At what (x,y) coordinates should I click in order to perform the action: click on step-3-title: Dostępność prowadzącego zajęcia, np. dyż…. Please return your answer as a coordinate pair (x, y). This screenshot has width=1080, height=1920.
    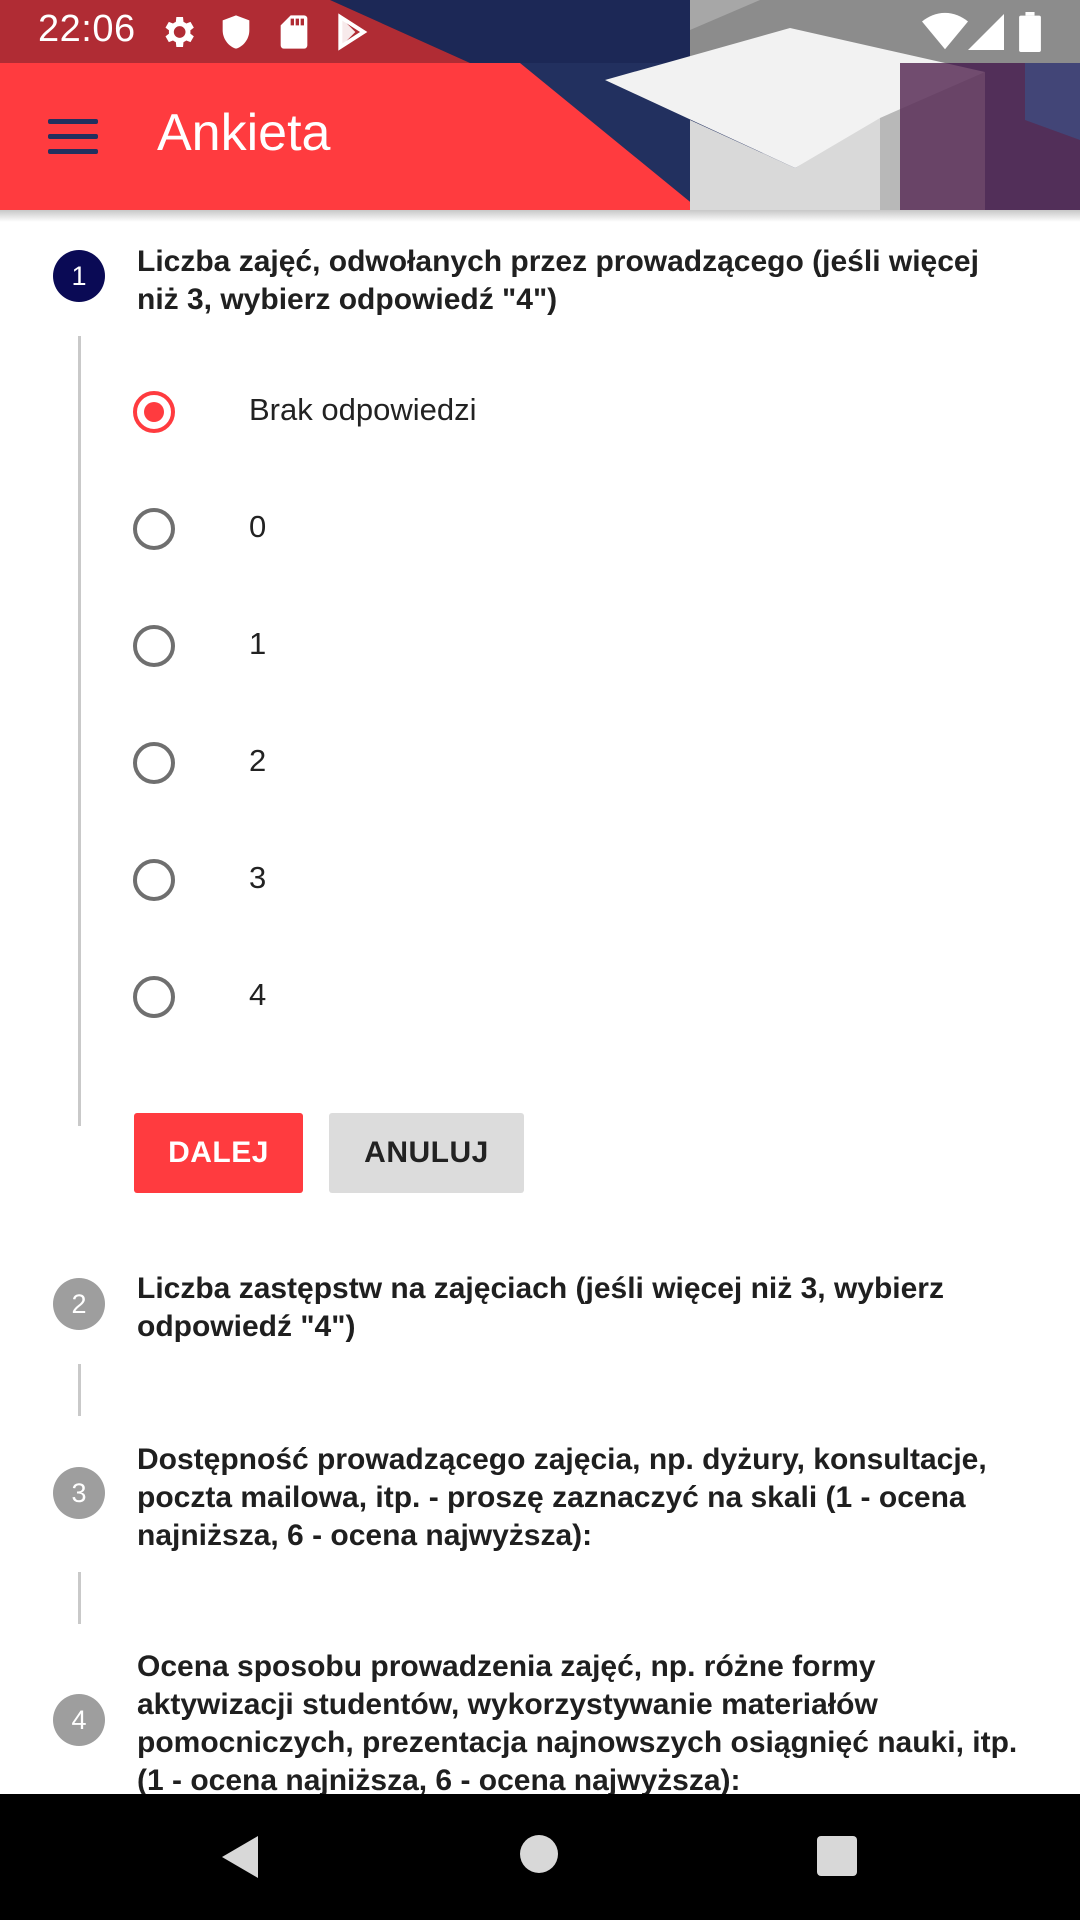
    Looking at the image, I should click on (582, 1498).